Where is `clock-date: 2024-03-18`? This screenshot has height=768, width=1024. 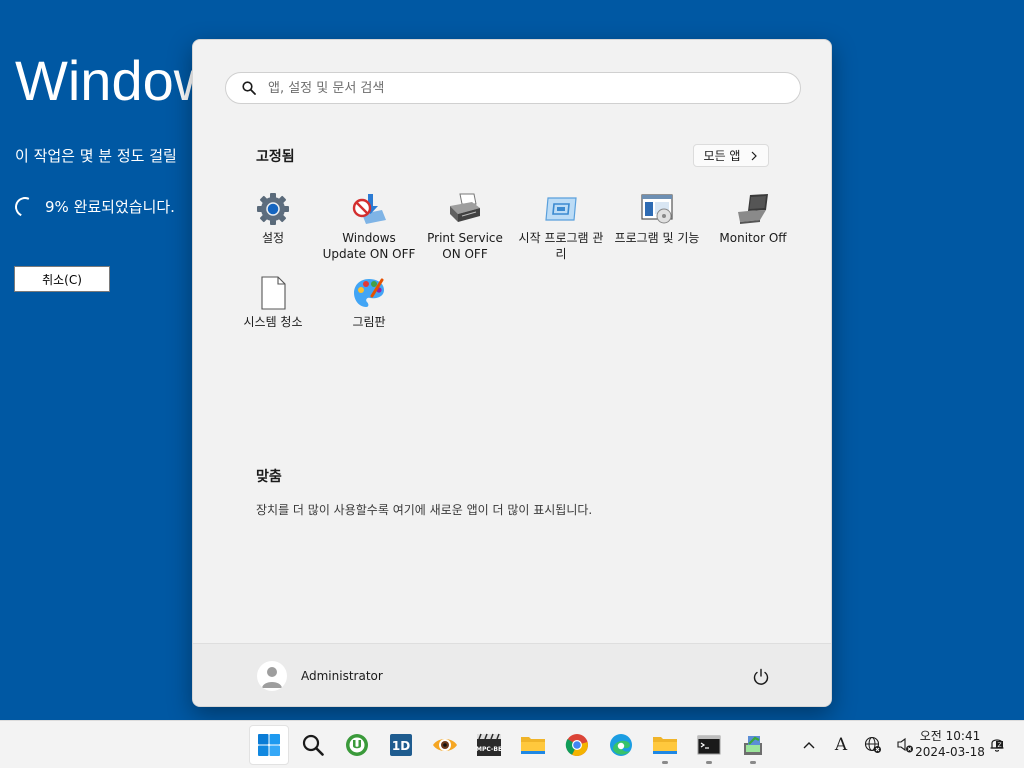
clock-date: 2024-03-18 is located at coordinates (950, 752).